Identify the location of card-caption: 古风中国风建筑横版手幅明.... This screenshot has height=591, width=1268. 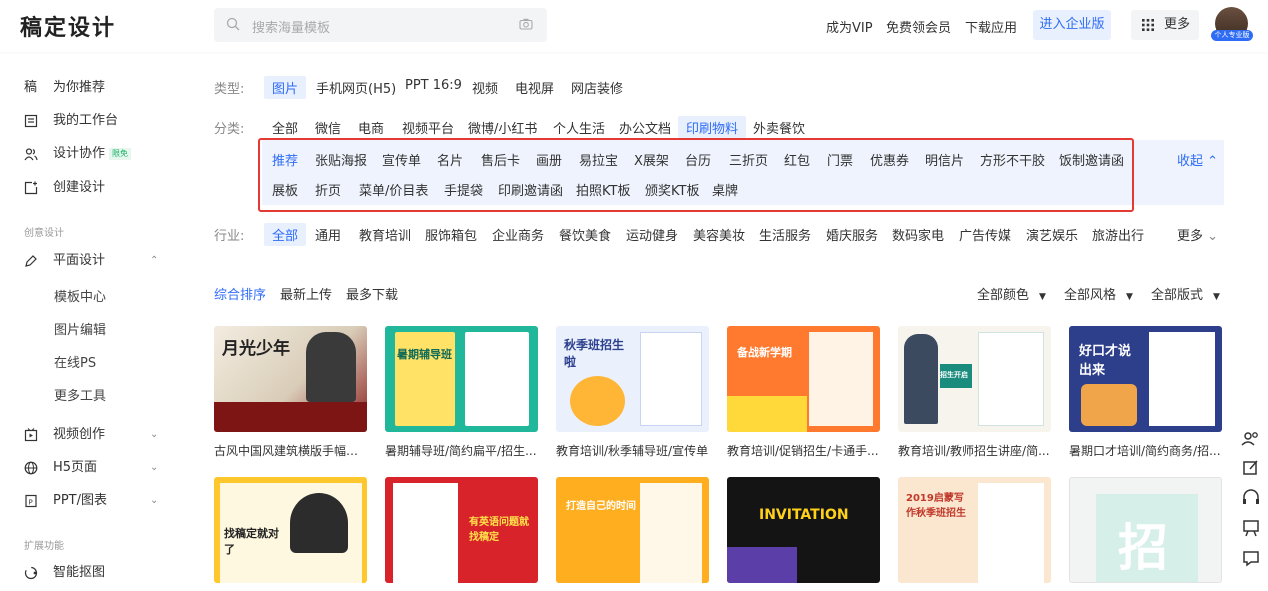
(291, 450).